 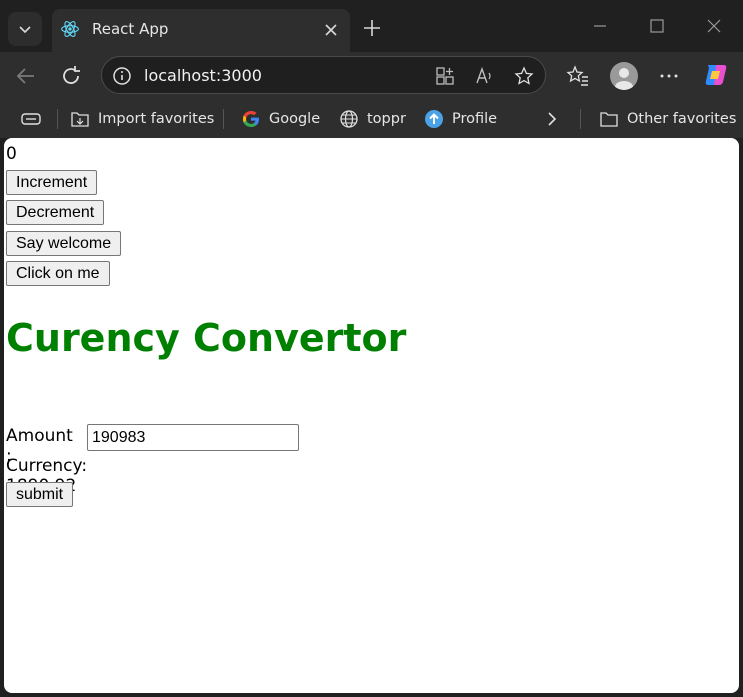 I want to click on google-icon, so click(x=251, y=119).